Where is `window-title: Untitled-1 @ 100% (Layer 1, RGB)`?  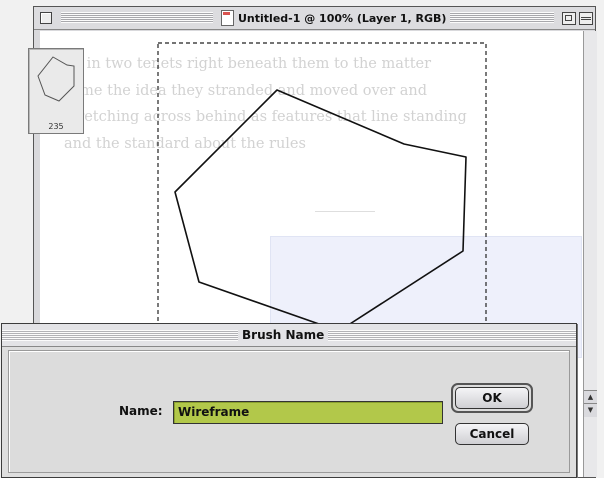 window-title: Untitled-1 @ 100% (Layer 1, RGB) is located at coordinates (334, 18).